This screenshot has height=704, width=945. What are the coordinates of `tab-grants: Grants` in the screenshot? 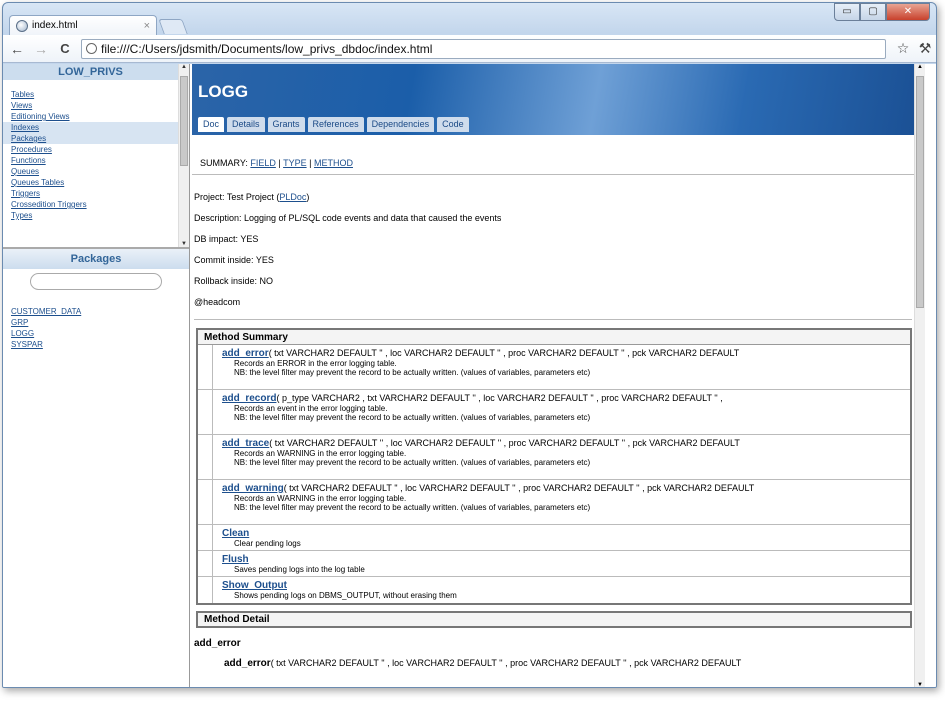 It's located at (286, 124).